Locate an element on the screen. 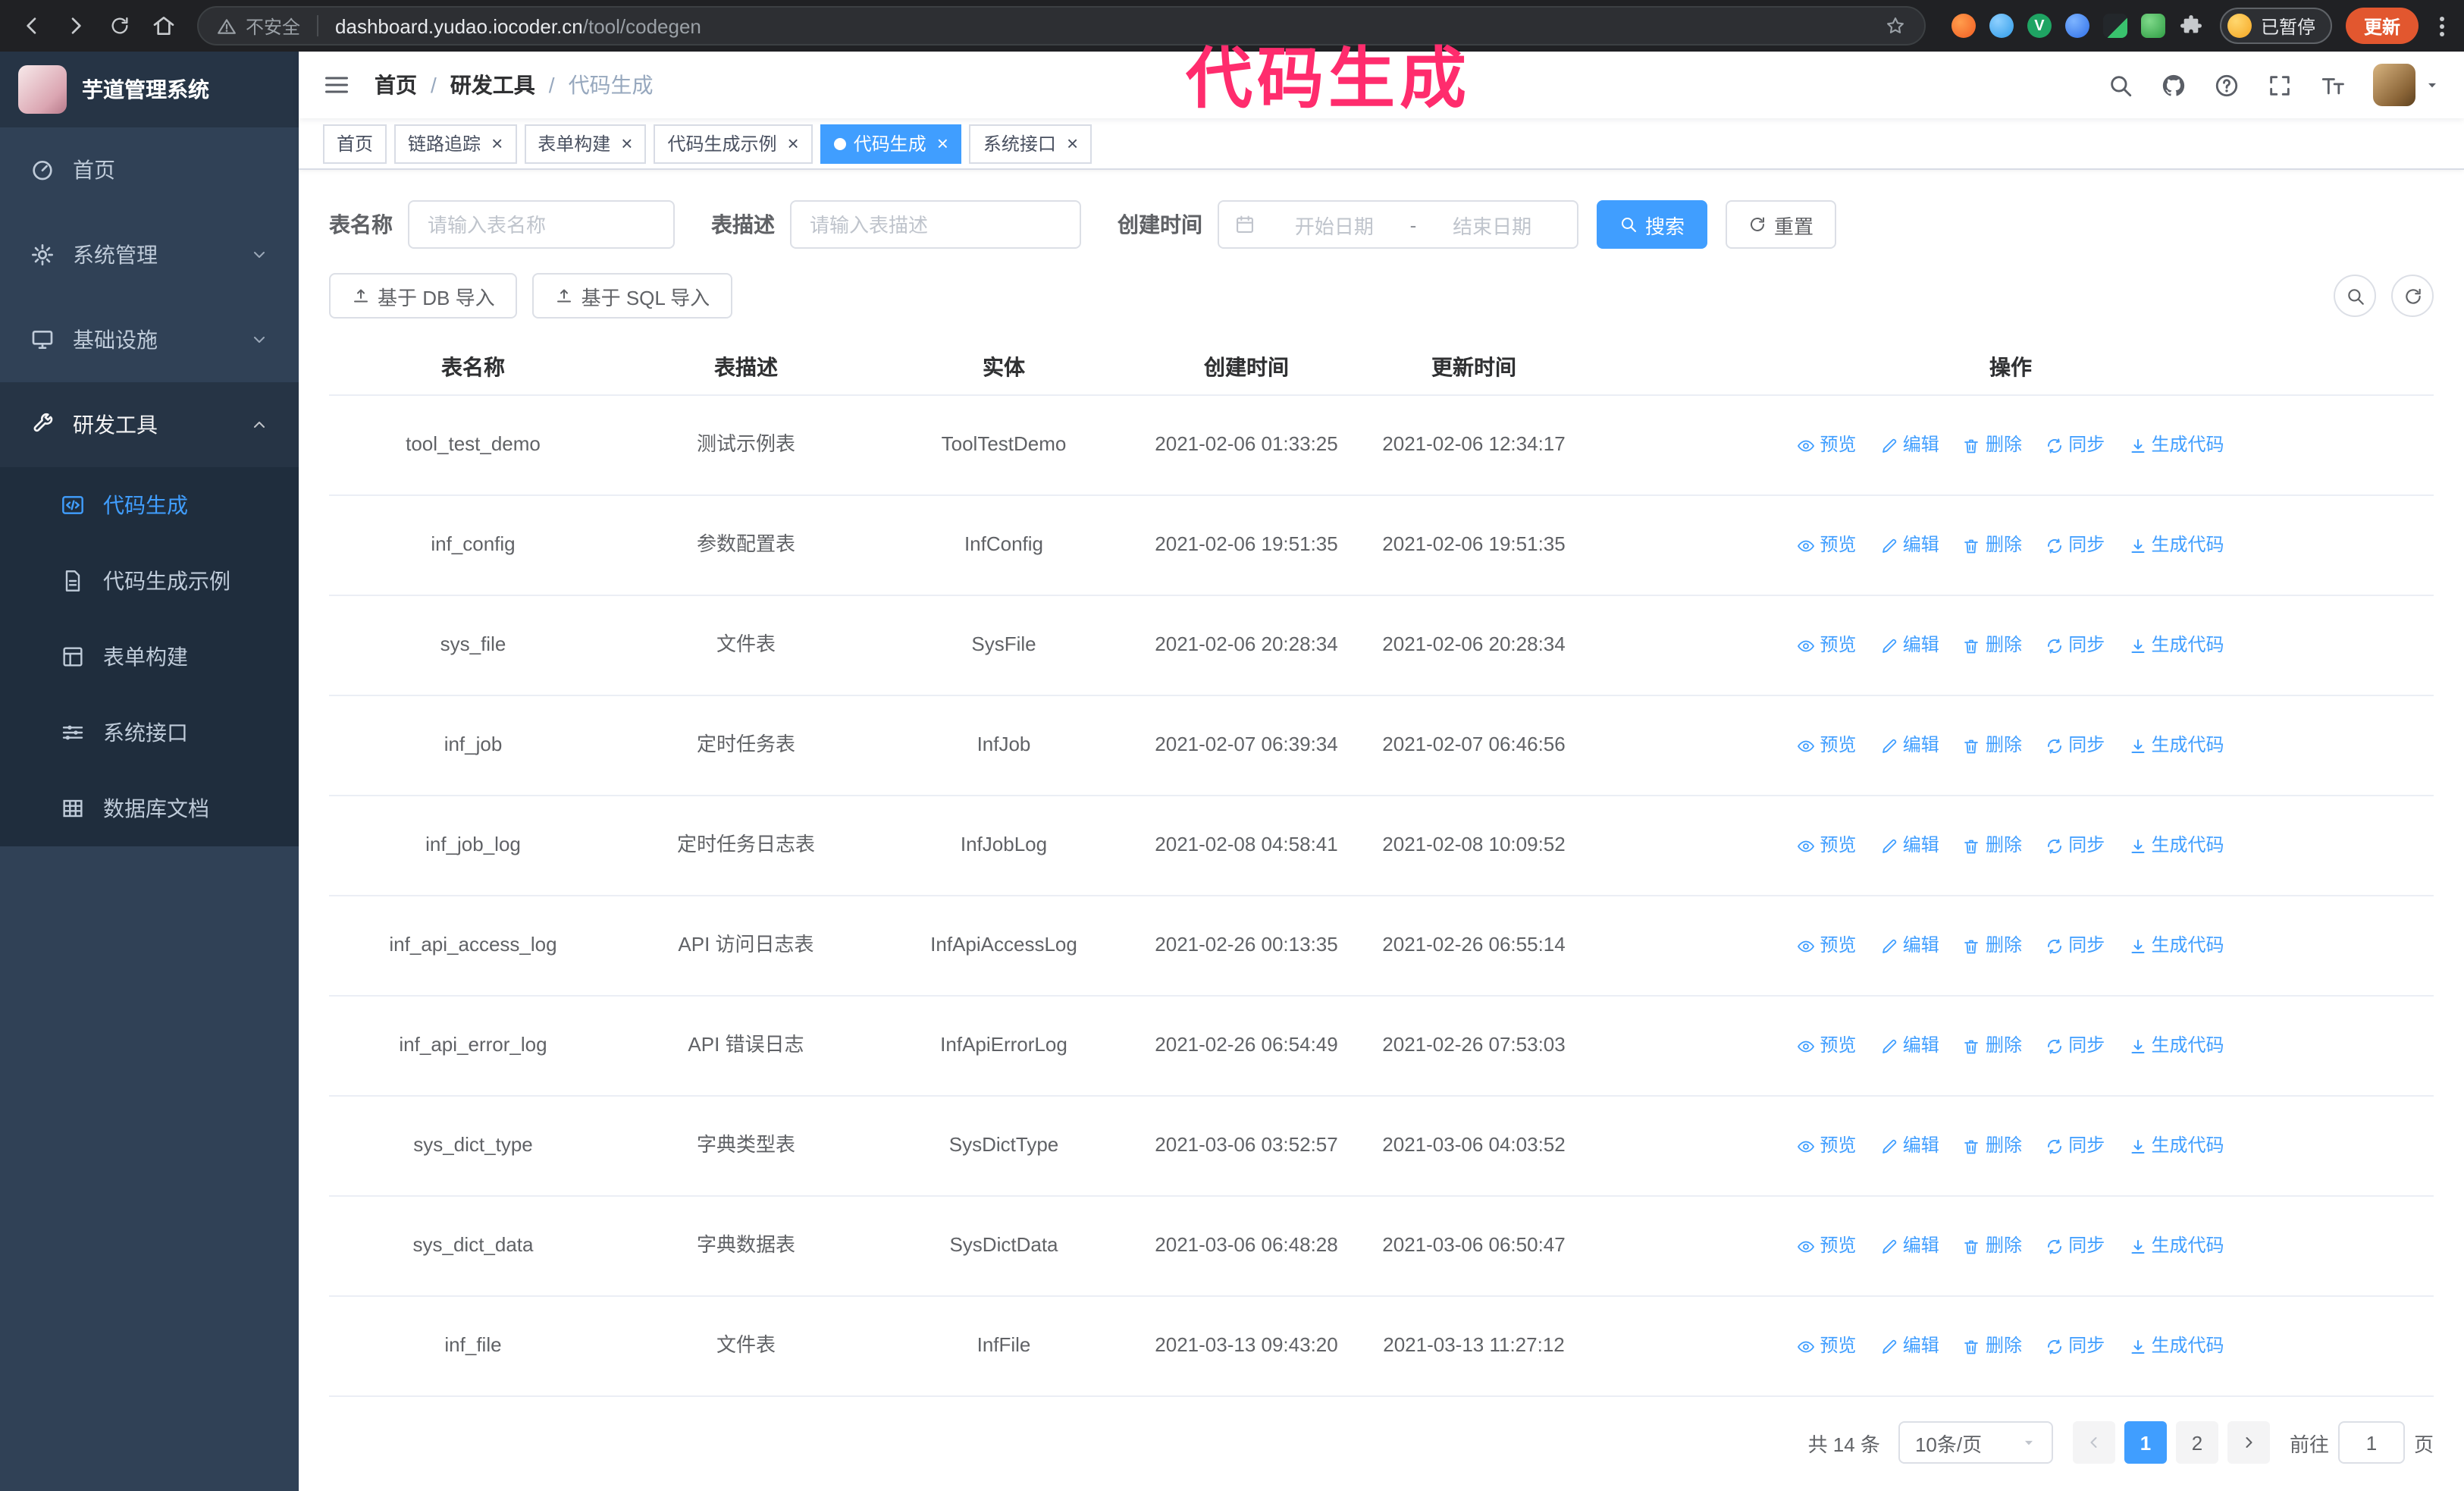  goto-page-input is located at coordinates (2371, 1442).